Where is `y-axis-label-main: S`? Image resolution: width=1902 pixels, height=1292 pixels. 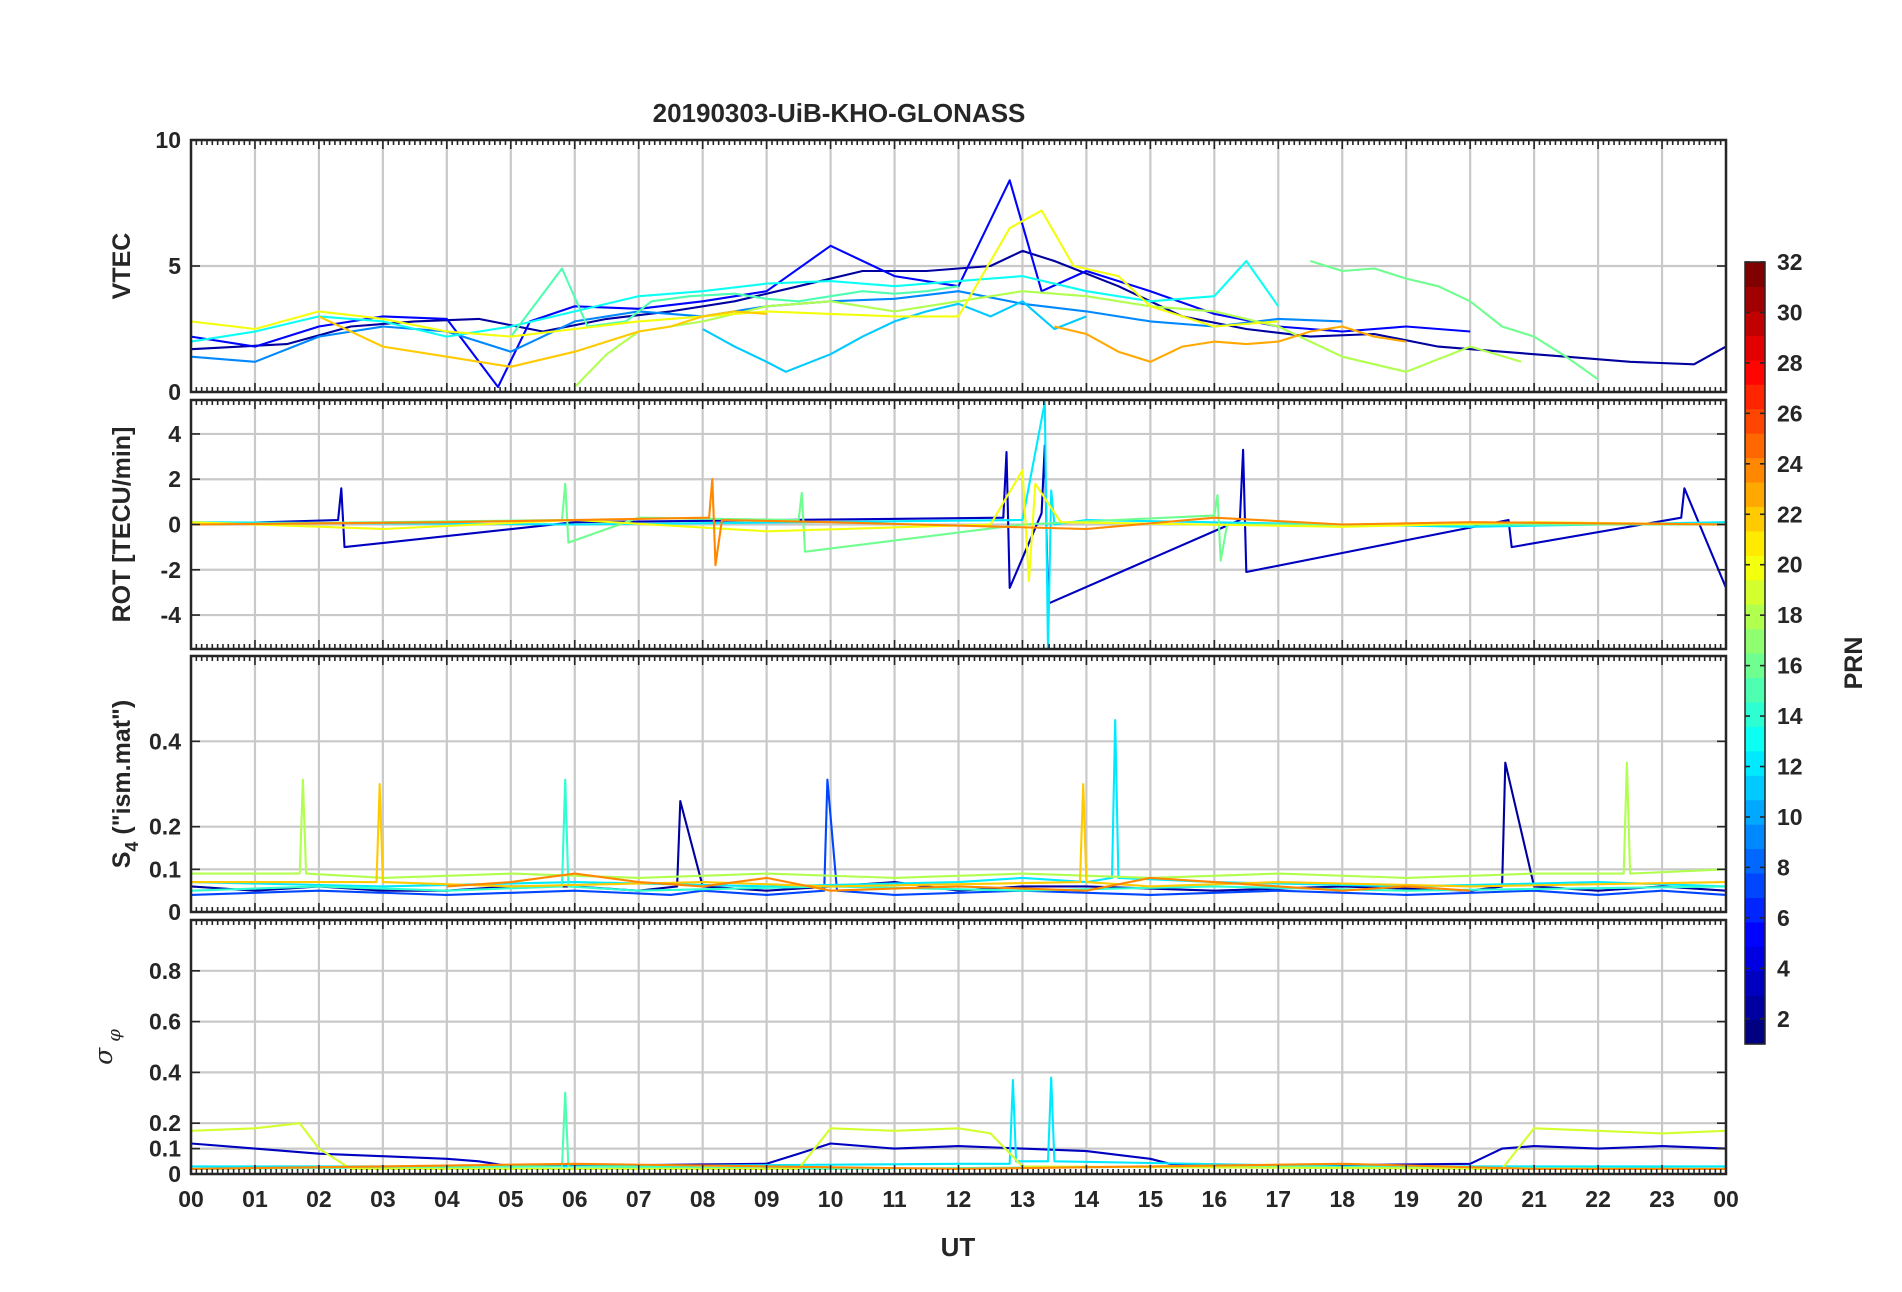
y-axis-label-main: S is located at coordinates (122, 860).